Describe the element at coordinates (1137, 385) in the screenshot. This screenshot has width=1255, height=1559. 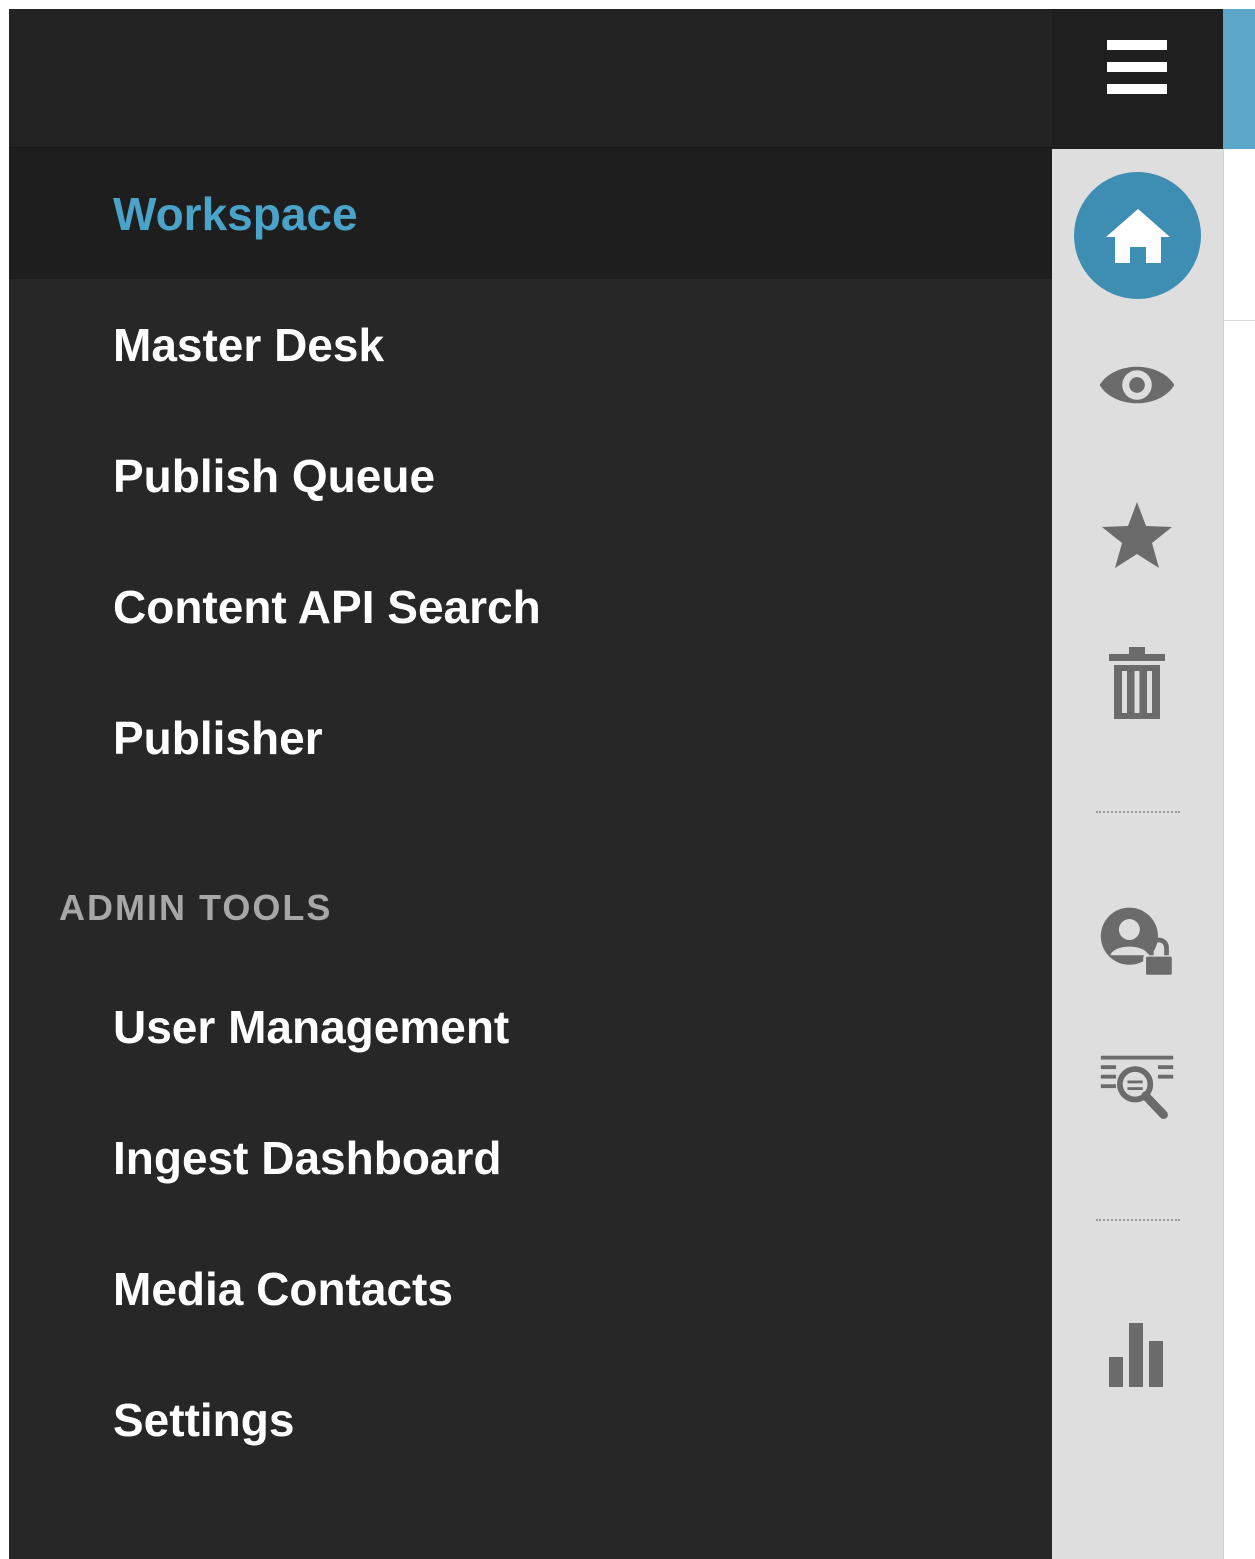
I see `eye-icon` at that location.